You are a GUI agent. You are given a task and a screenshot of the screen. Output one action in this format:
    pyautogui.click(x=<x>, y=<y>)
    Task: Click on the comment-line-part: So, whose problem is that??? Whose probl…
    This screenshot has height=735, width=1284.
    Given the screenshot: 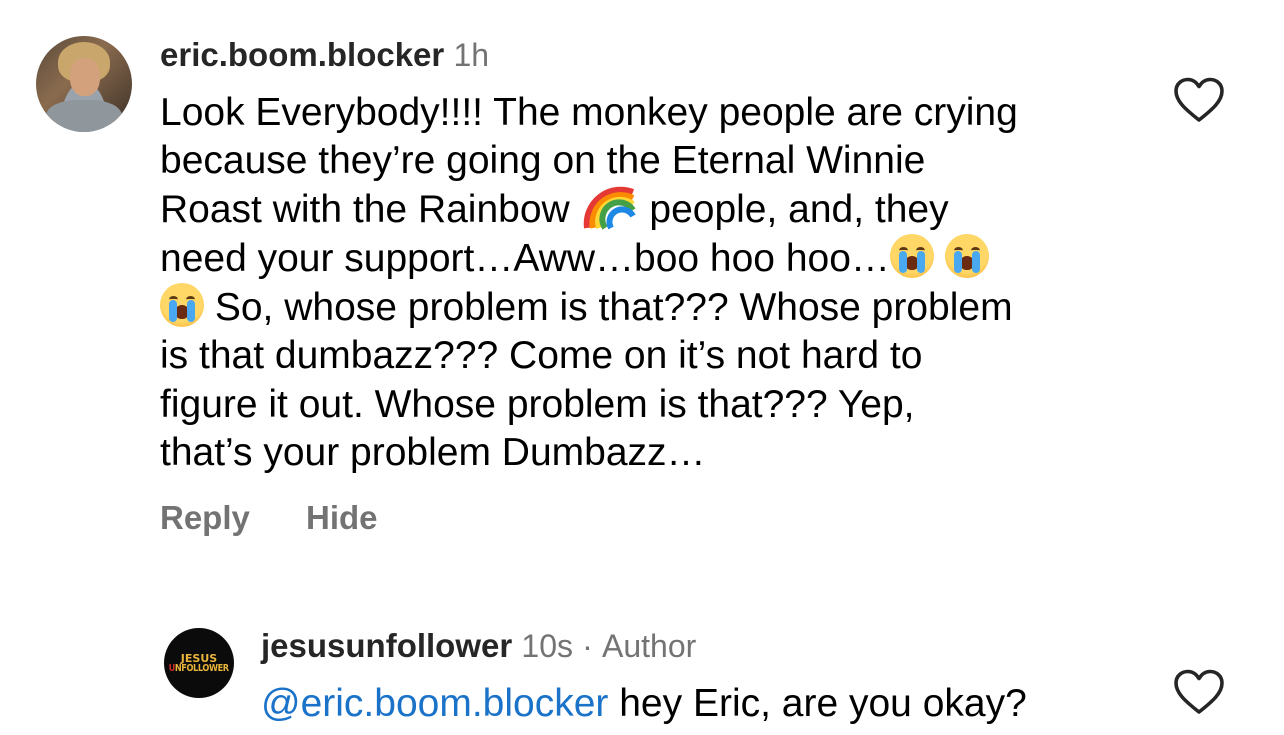 What is the action you would take?
    pyautogui.click(x=608, y=308)
    